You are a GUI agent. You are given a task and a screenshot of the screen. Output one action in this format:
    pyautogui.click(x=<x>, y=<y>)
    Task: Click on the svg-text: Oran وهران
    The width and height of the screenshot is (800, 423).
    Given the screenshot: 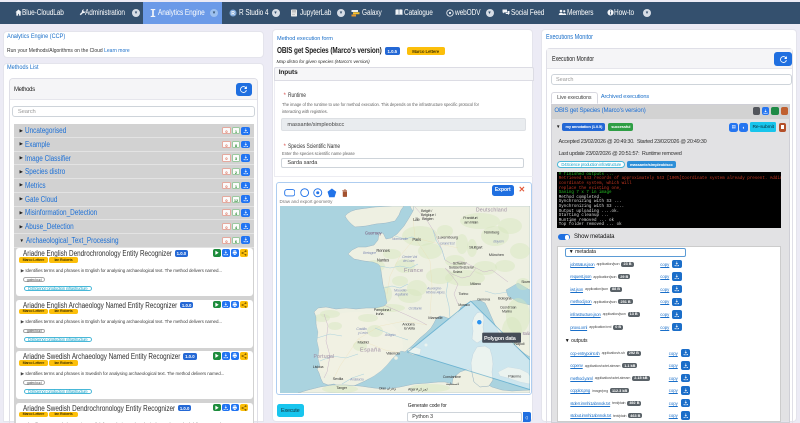 What is the action you would take?
    pyautogui.click(x=388, y=388)
    